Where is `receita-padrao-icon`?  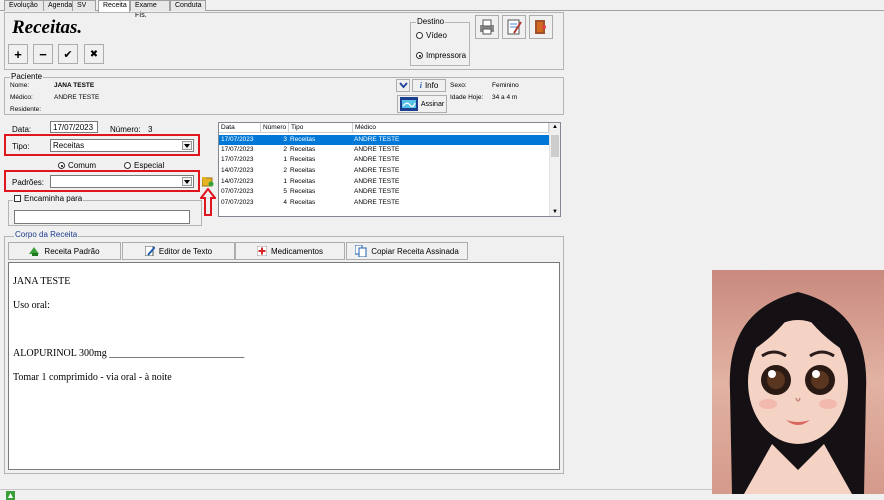
receita-padrao-icon is located at coordinates (34, 251).